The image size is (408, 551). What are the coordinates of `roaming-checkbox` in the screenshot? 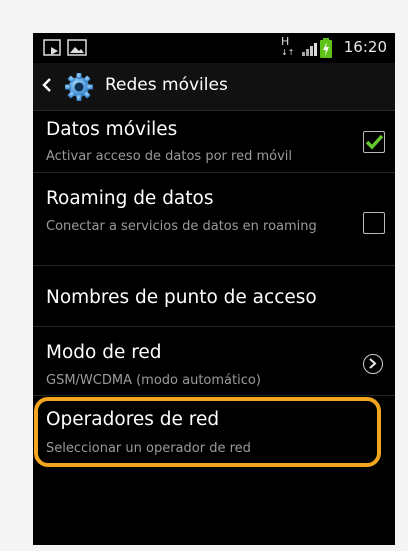 It's located at (374, 223).